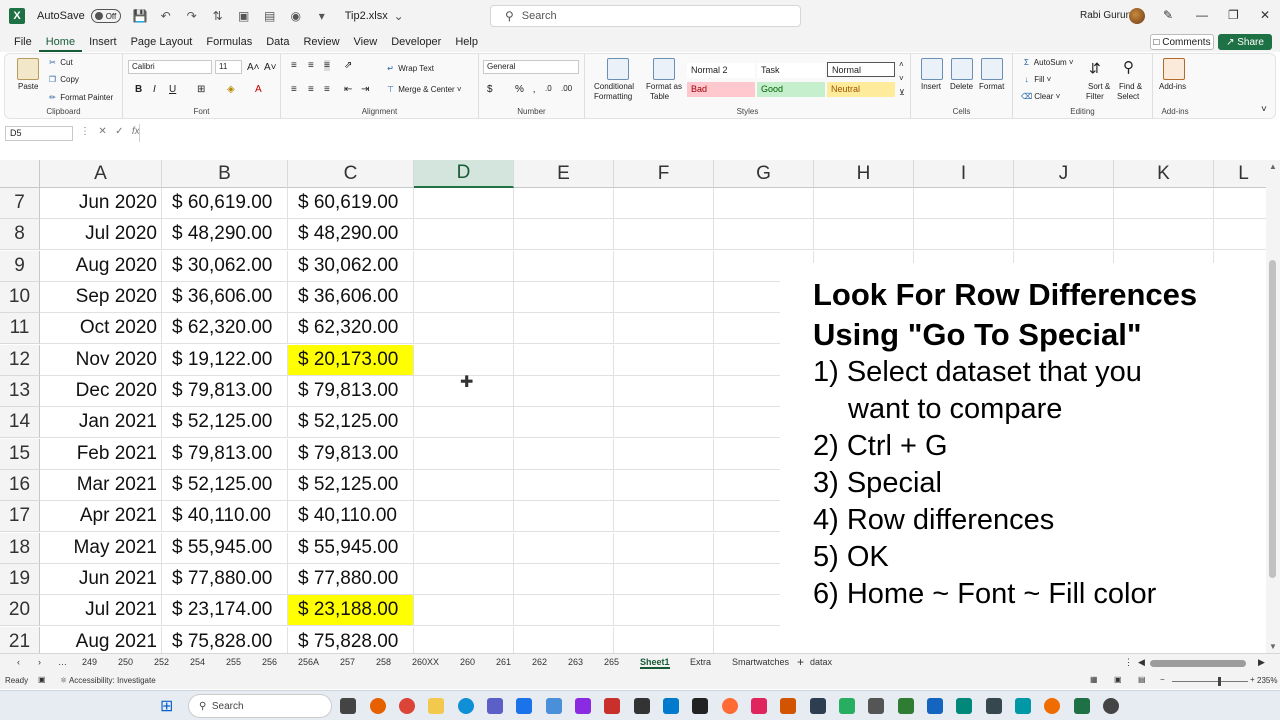  I want to click on tab-file: File, so click(23, 42).